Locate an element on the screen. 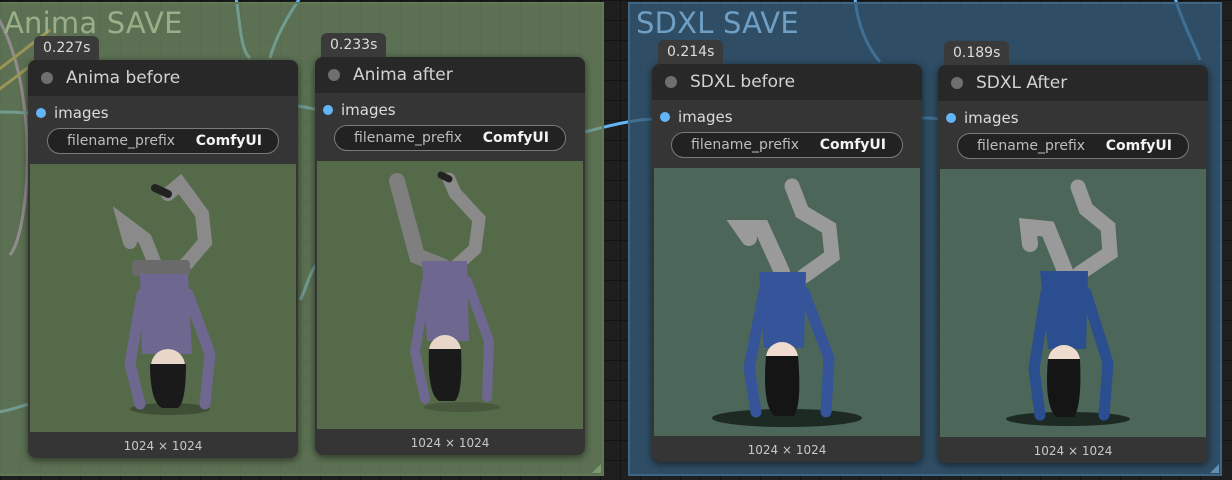 The image size is (1232, 480). node-header: Anima before is located at coordinates (163, 78).